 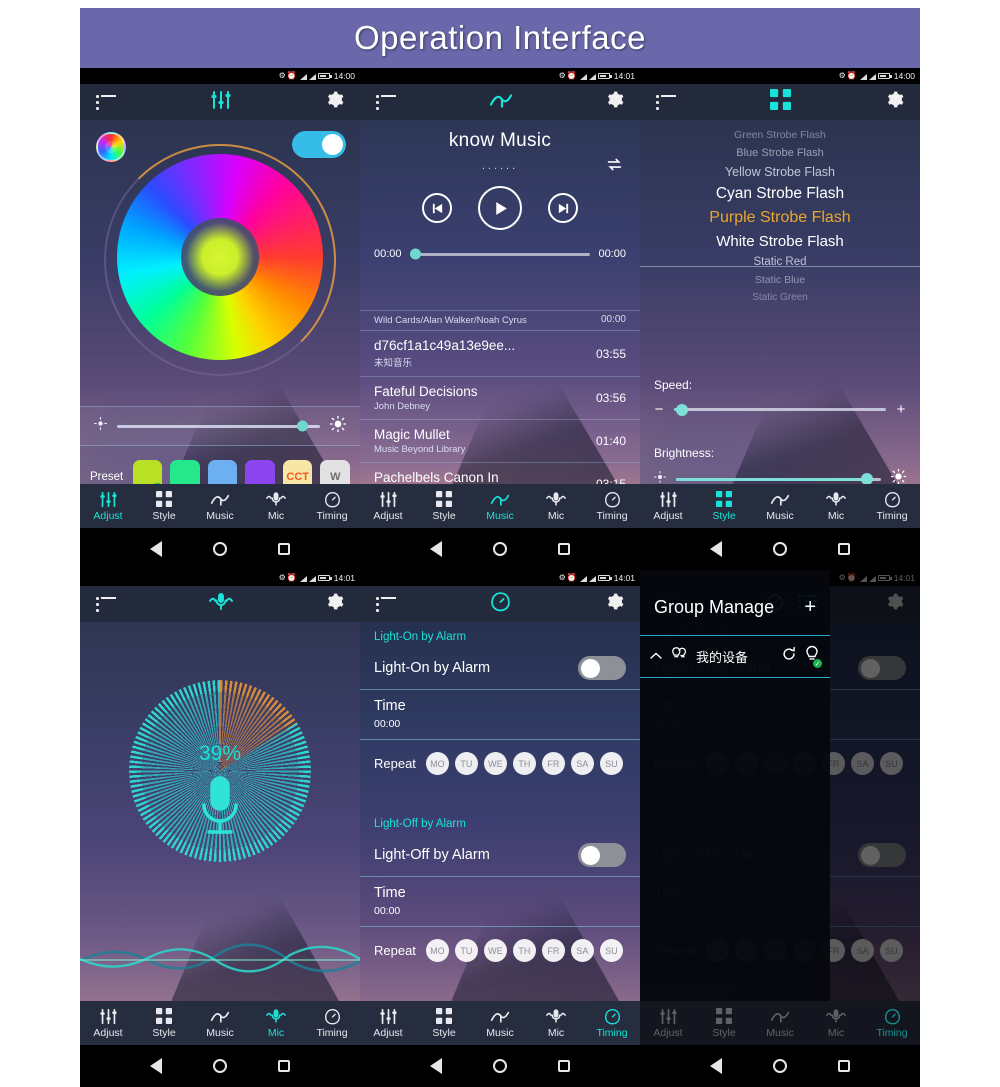 I want to click on speed-track, so click(x=780, y=409).